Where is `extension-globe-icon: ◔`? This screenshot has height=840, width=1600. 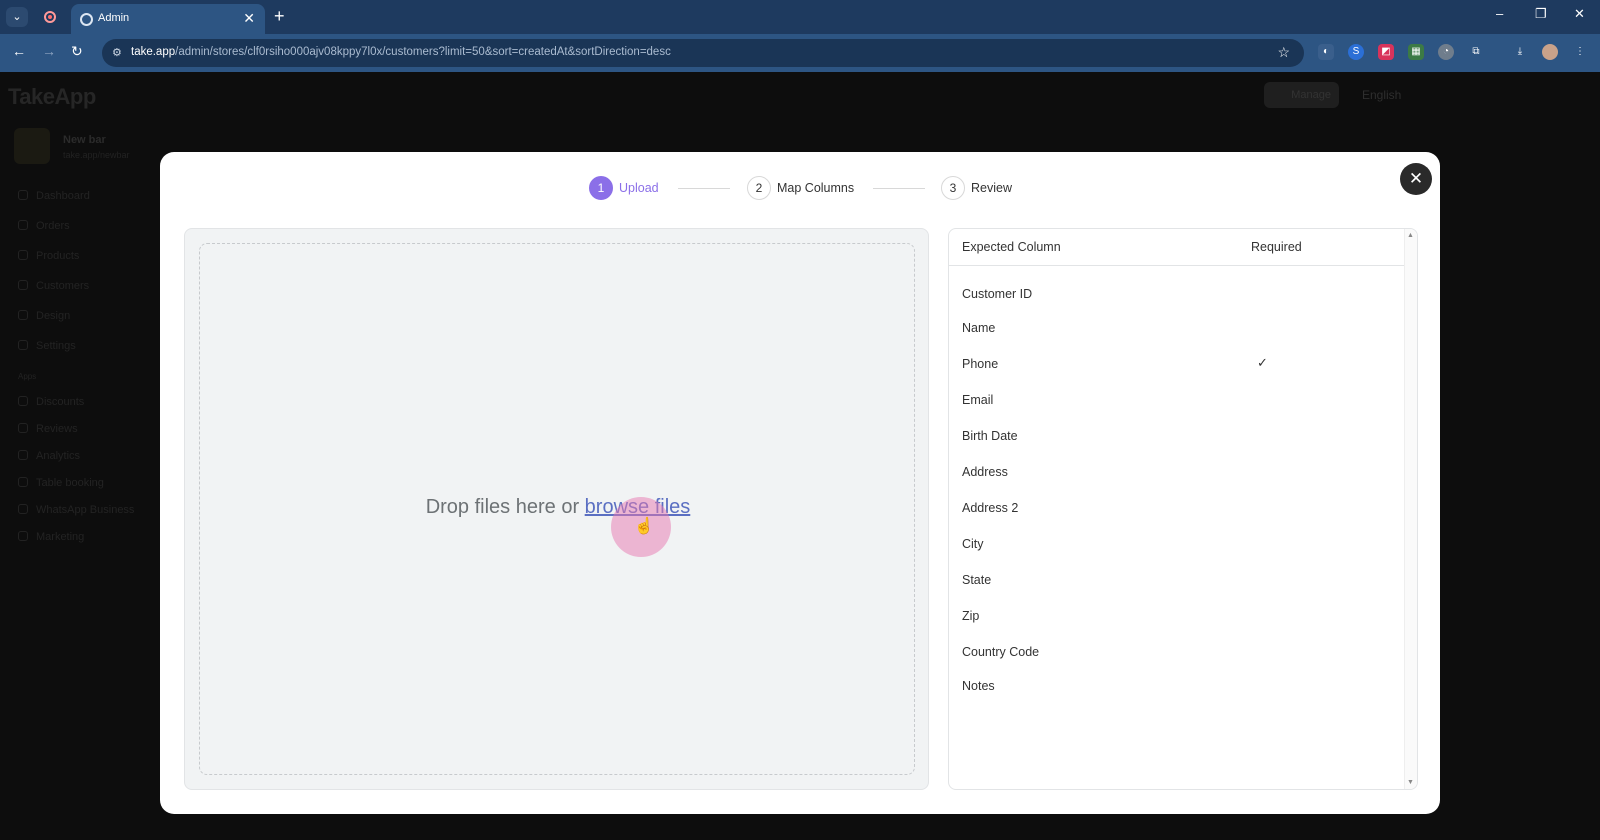
extension-globe-icon: ◔ is located at coordinates (1446, 52).